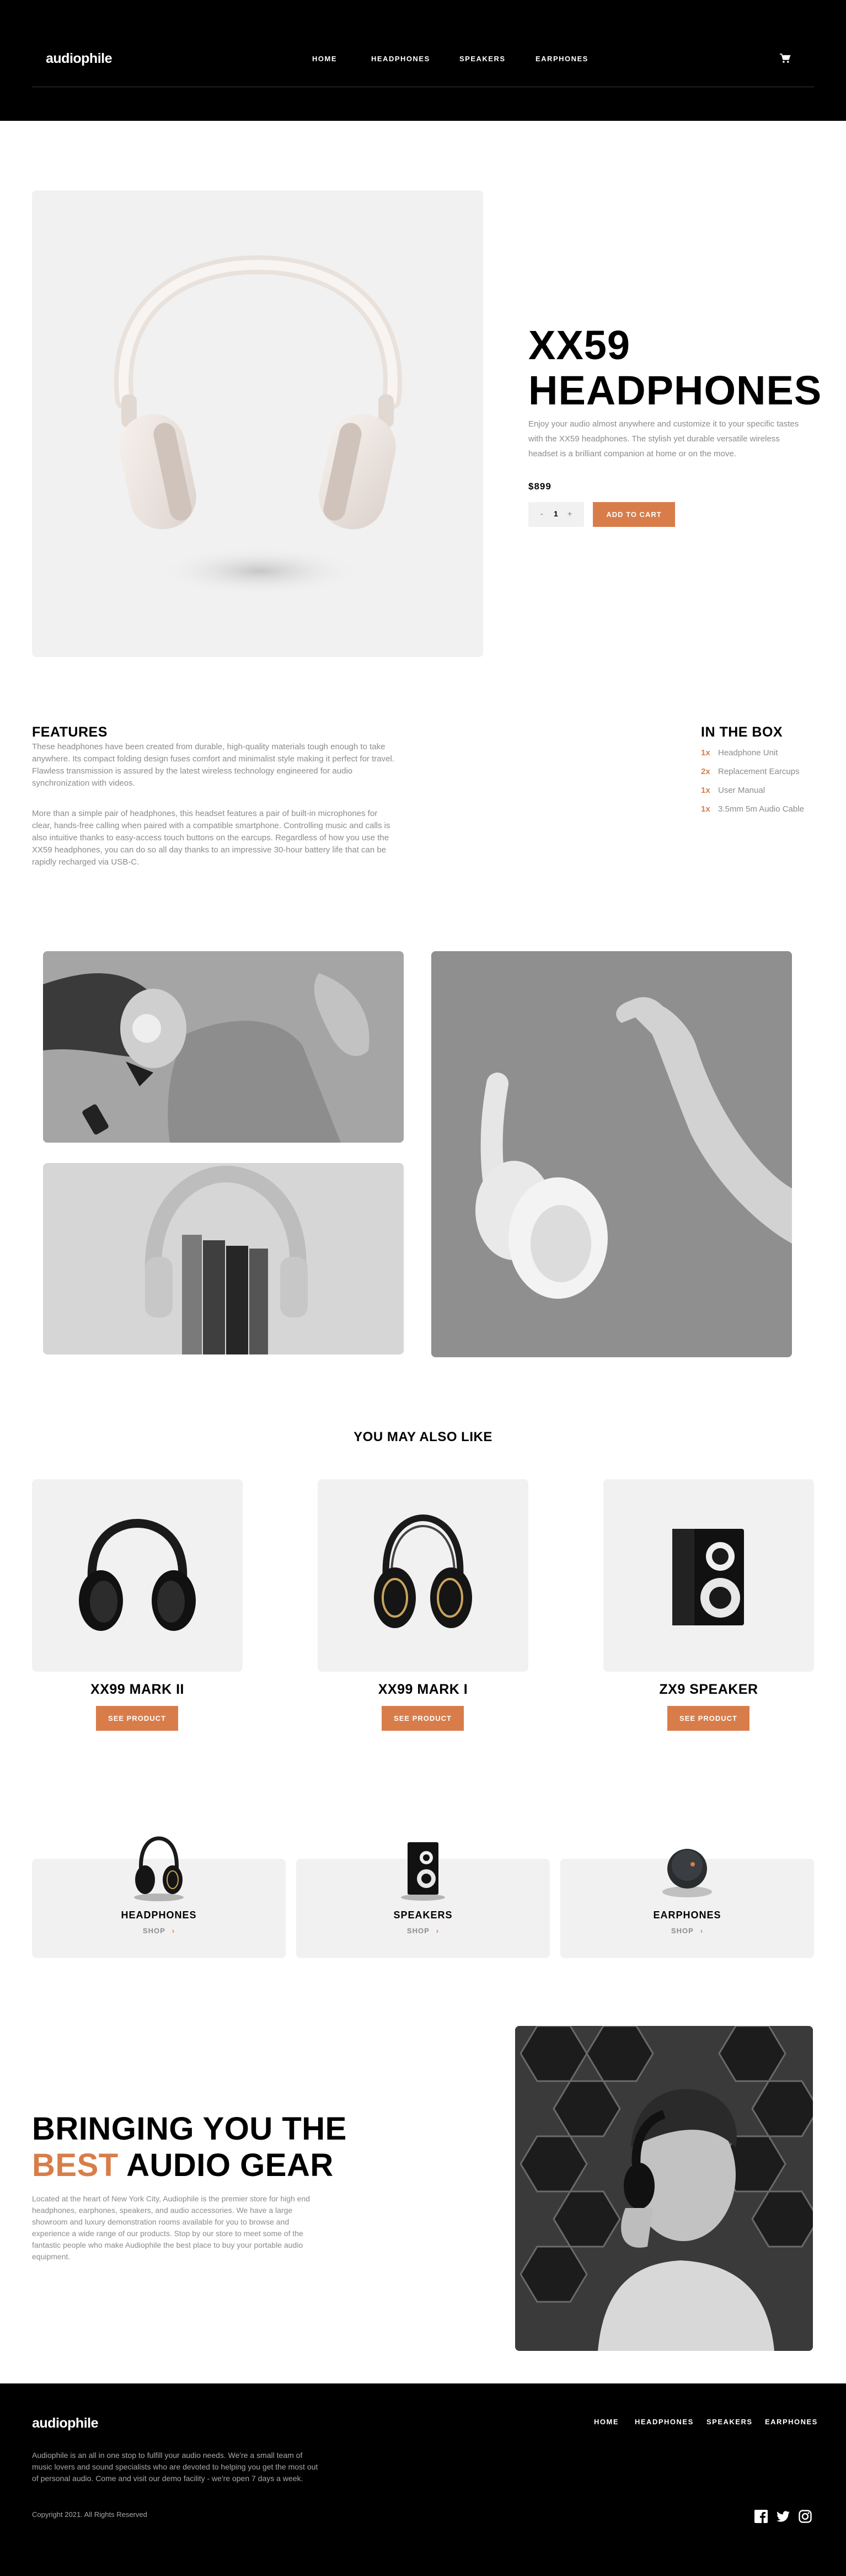 The width and height of the screenshot is (846, 2576). What do you see at coordinates (423, 1871) in the screenshot?
I see `speaker-thumbnail` at bounding box center [423, 1871].